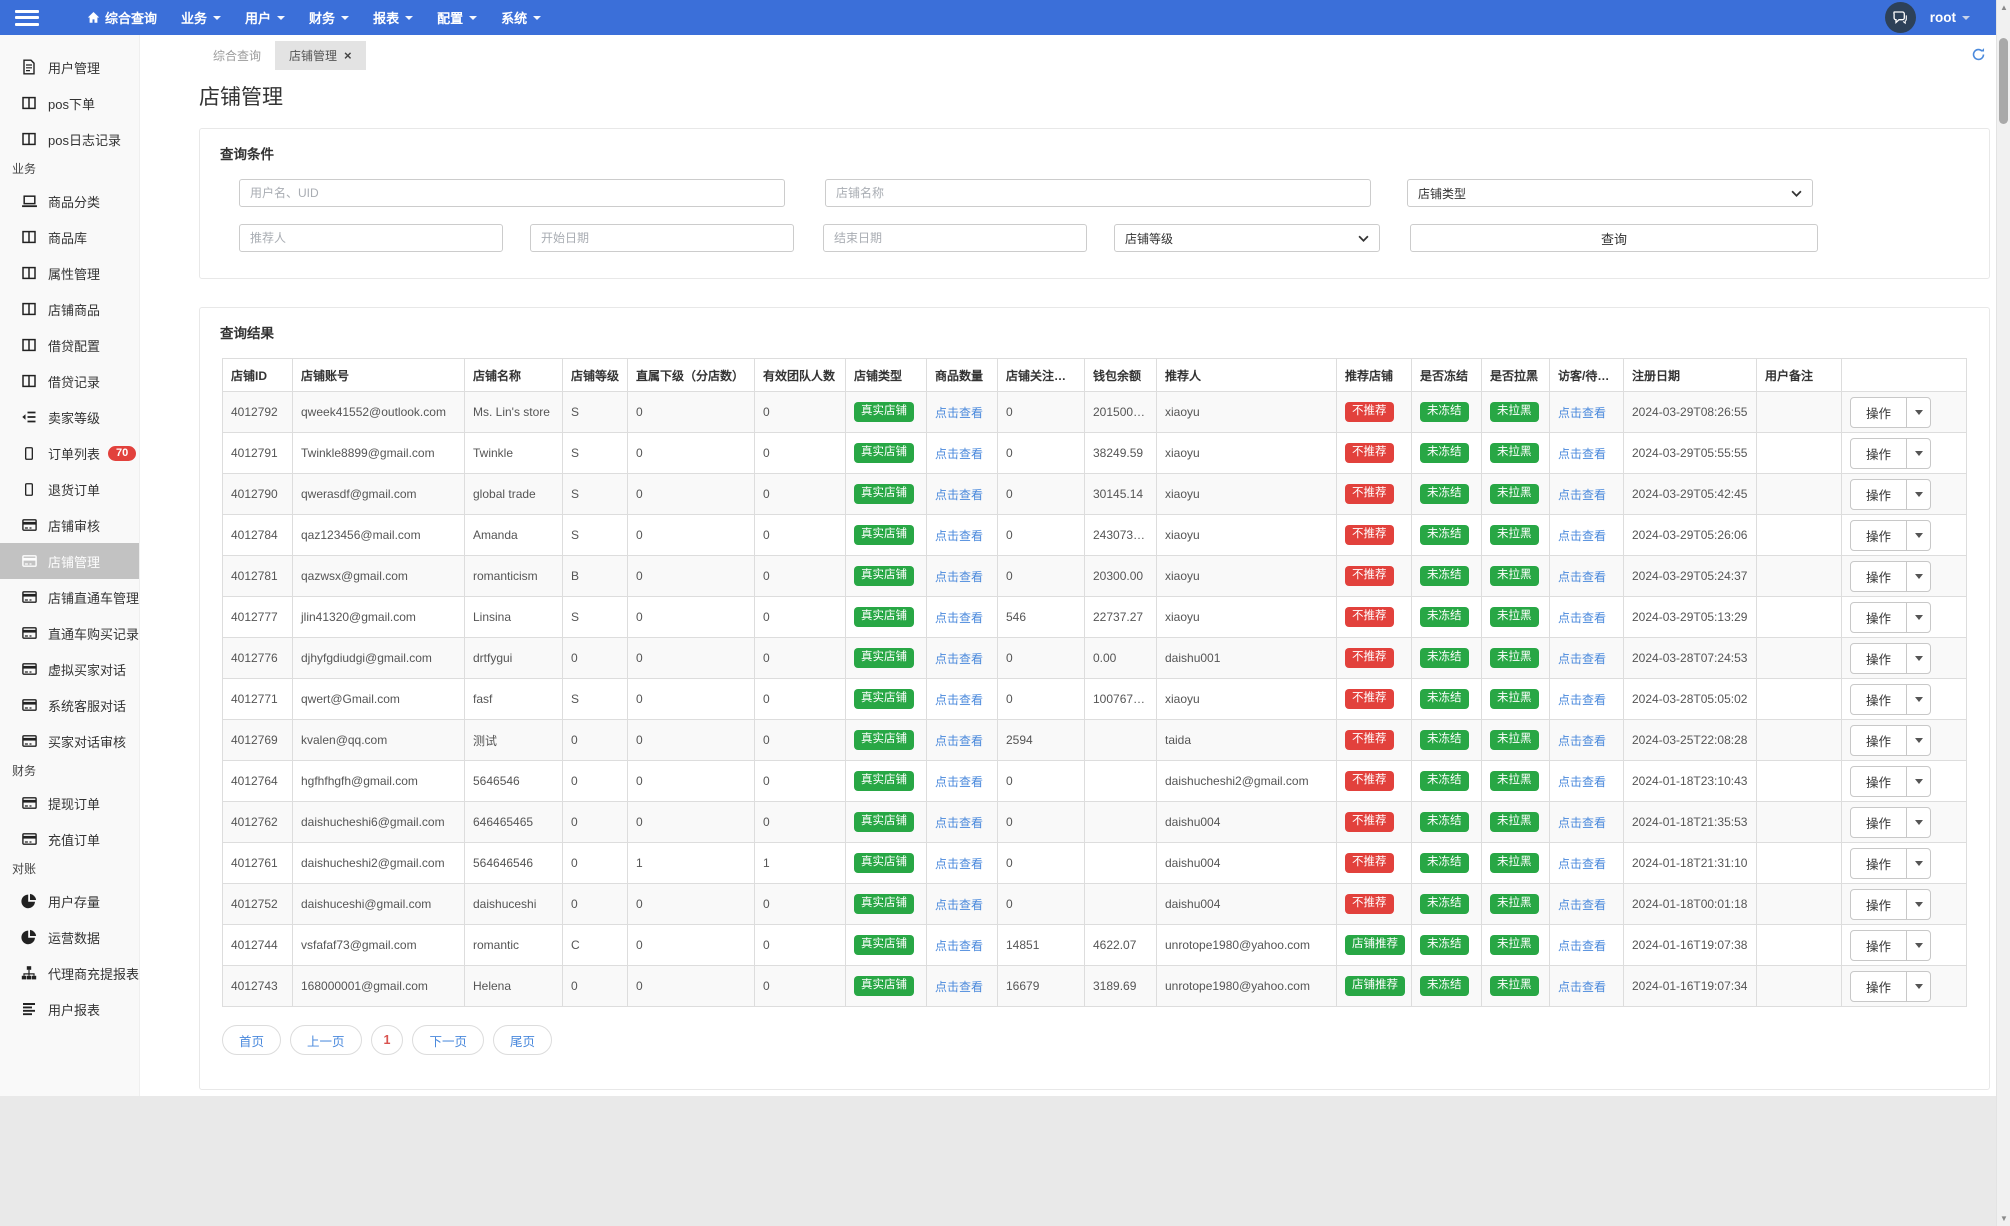 This screenshot has height=1226, width=2010. I want to click on sidebar-item-15: 店铺直通车管理, so click(69, 597).